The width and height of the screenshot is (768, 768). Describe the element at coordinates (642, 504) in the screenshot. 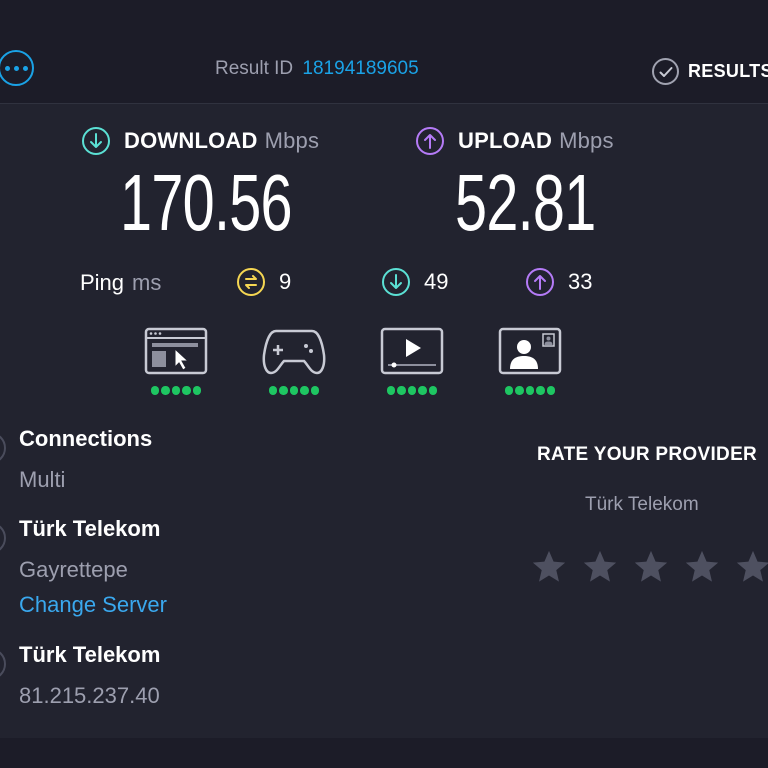

I see `rate-provider-name: Türk Telekom` at that location.